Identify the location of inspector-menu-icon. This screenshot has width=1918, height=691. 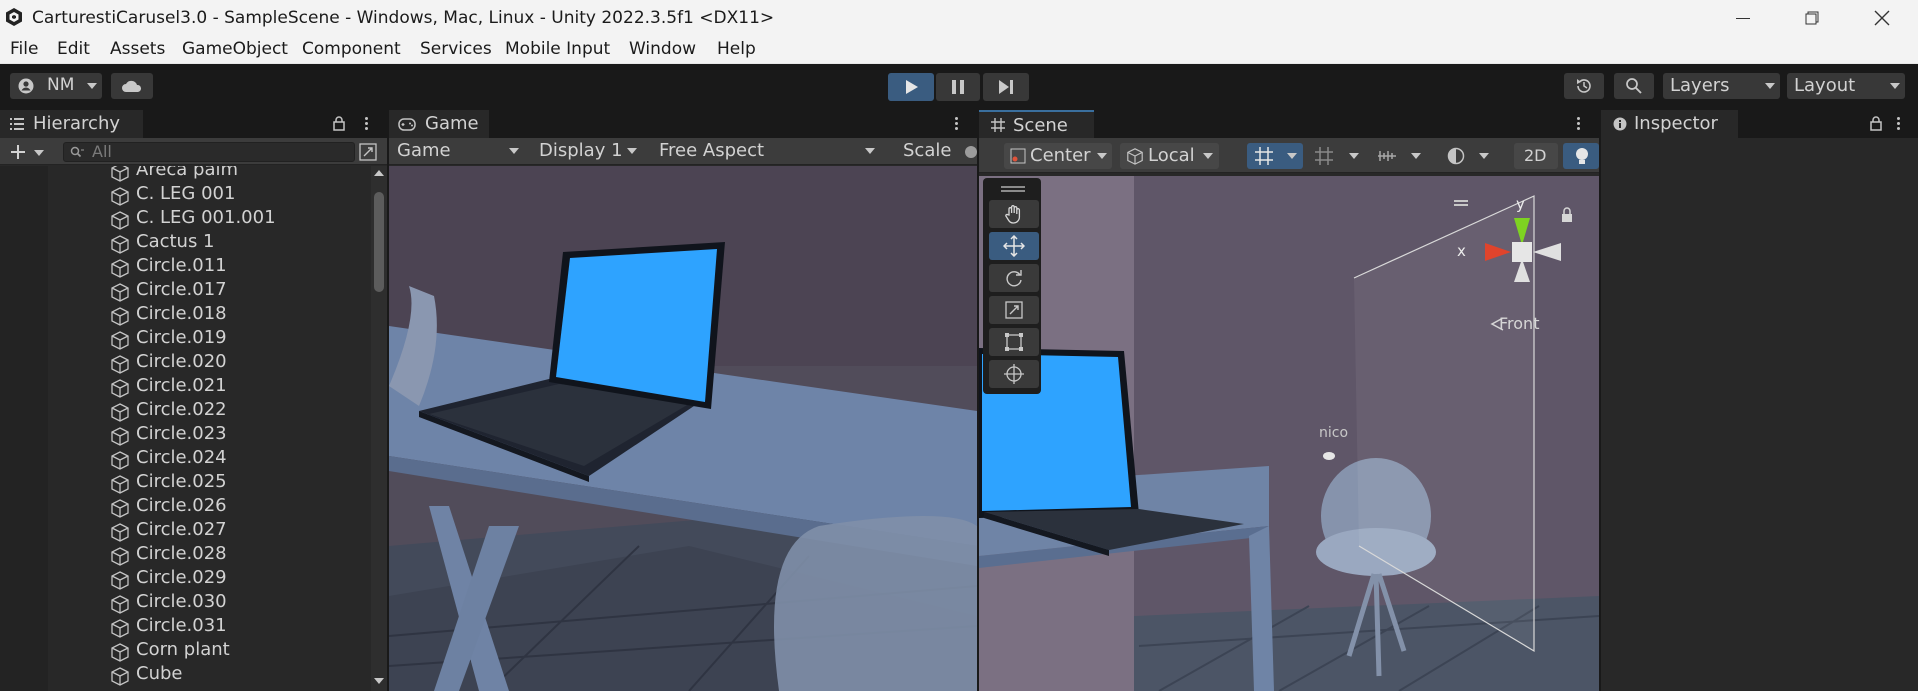
(1899, 124).